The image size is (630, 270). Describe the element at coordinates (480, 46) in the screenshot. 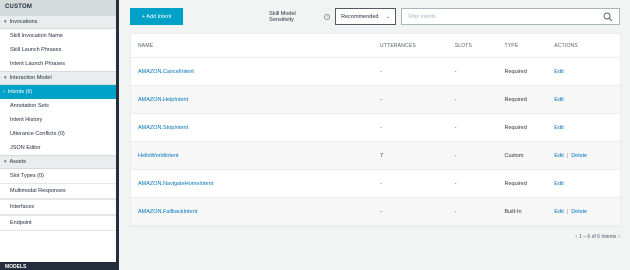

I see `column-header-slots: SLOTS` at that location.